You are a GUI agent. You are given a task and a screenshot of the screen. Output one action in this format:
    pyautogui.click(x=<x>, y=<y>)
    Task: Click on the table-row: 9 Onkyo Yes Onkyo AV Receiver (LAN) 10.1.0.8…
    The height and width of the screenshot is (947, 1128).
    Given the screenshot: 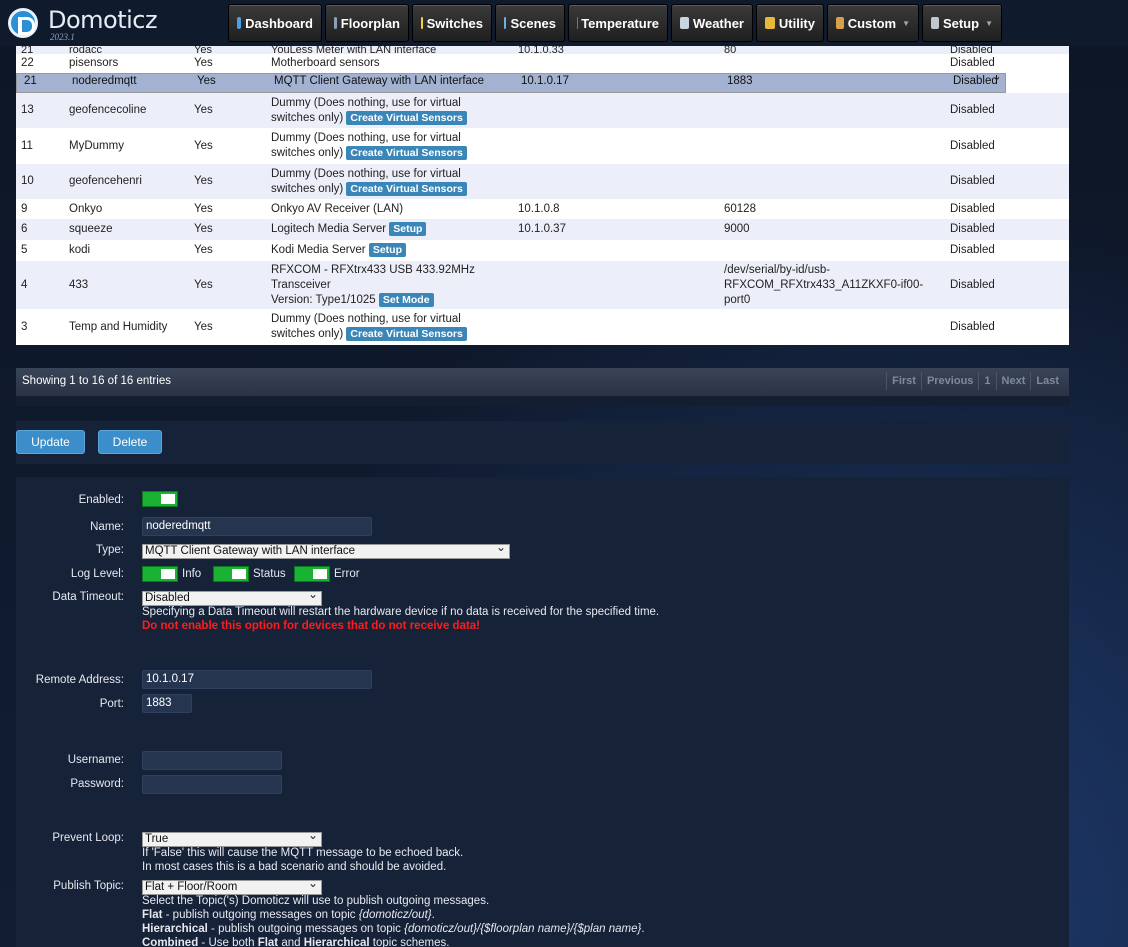 What is the action you would take?
    pyautogui.click(x=542, y=209)
    